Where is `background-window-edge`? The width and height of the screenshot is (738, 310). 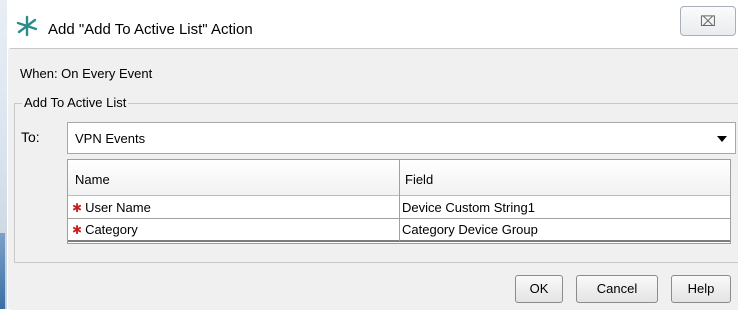
background-window-edge is located at coordinates (3, 154).